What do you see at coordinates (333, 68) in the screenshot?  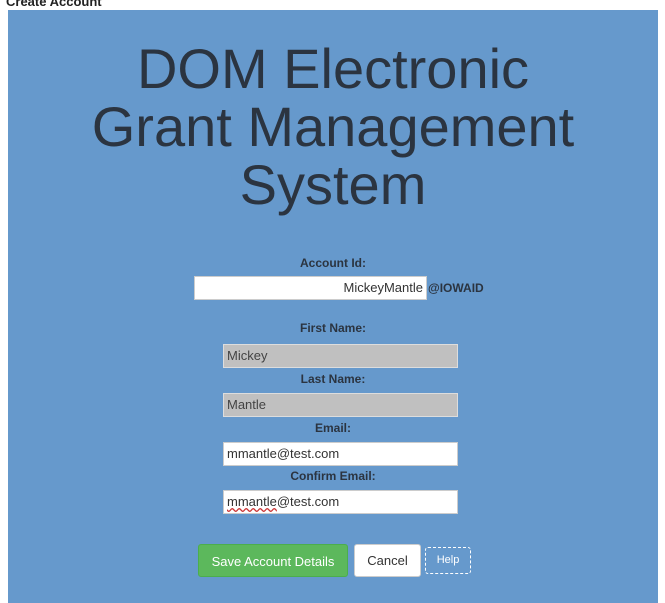 I see `app-title-line-1: DOM Electronic` at bounding box center [333, 68].